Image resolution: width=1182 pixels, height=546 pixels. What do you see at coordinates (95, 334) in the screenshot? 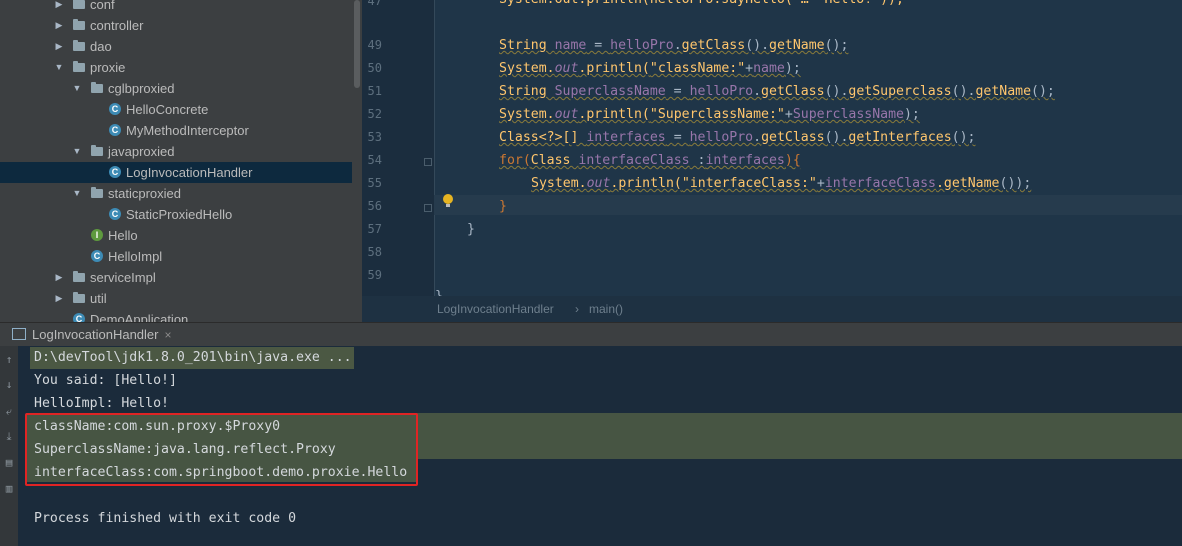
I see `run-tab-label: LogInvocationHandler` at bounding box center [95, 334].